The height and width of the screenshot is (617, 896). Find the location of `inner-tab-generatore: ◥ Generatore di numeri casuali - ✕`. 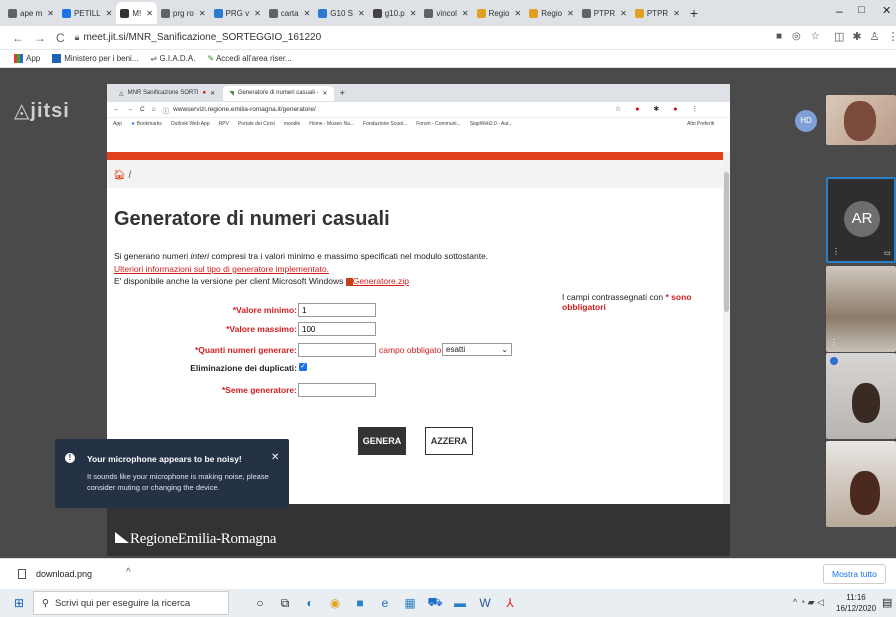

inner-tab-generatore: ◥ Generatore di numeri casuali - ✕ is located at coordinates (278, 93).